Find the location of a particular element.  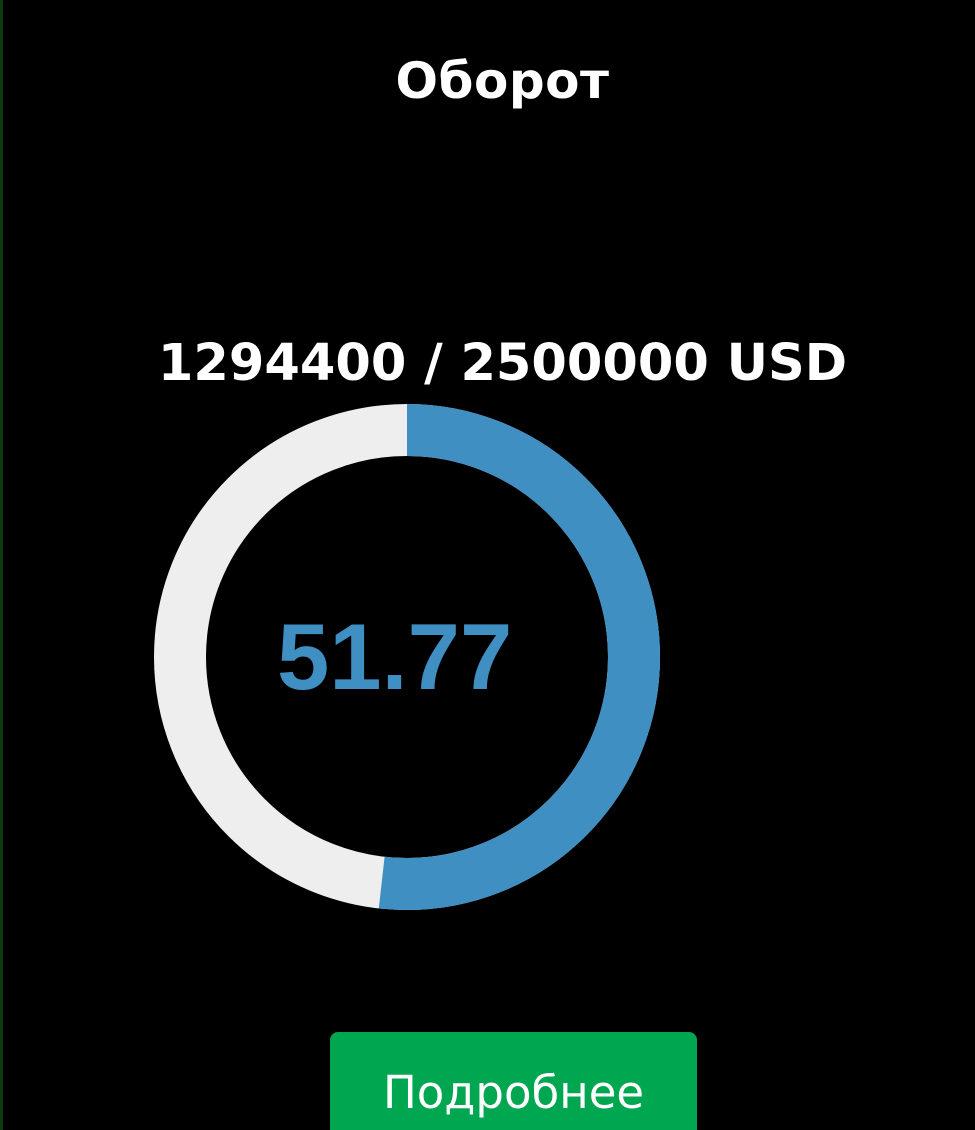

percent-clip: 51.77 is located at coordinates (371, 657).